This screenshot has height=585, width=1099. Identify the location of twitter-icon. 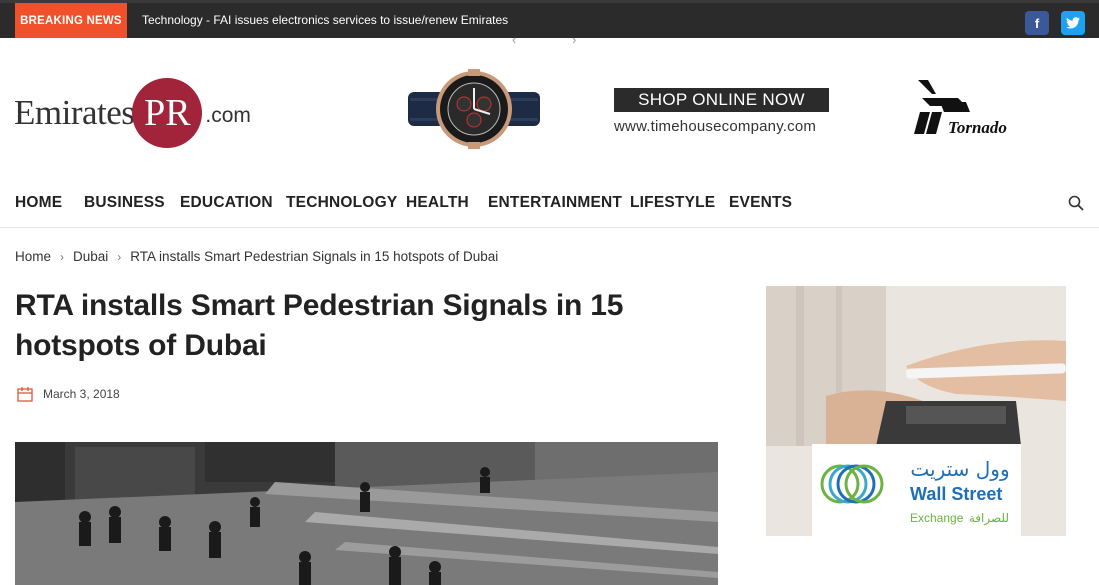
(1073, 23).